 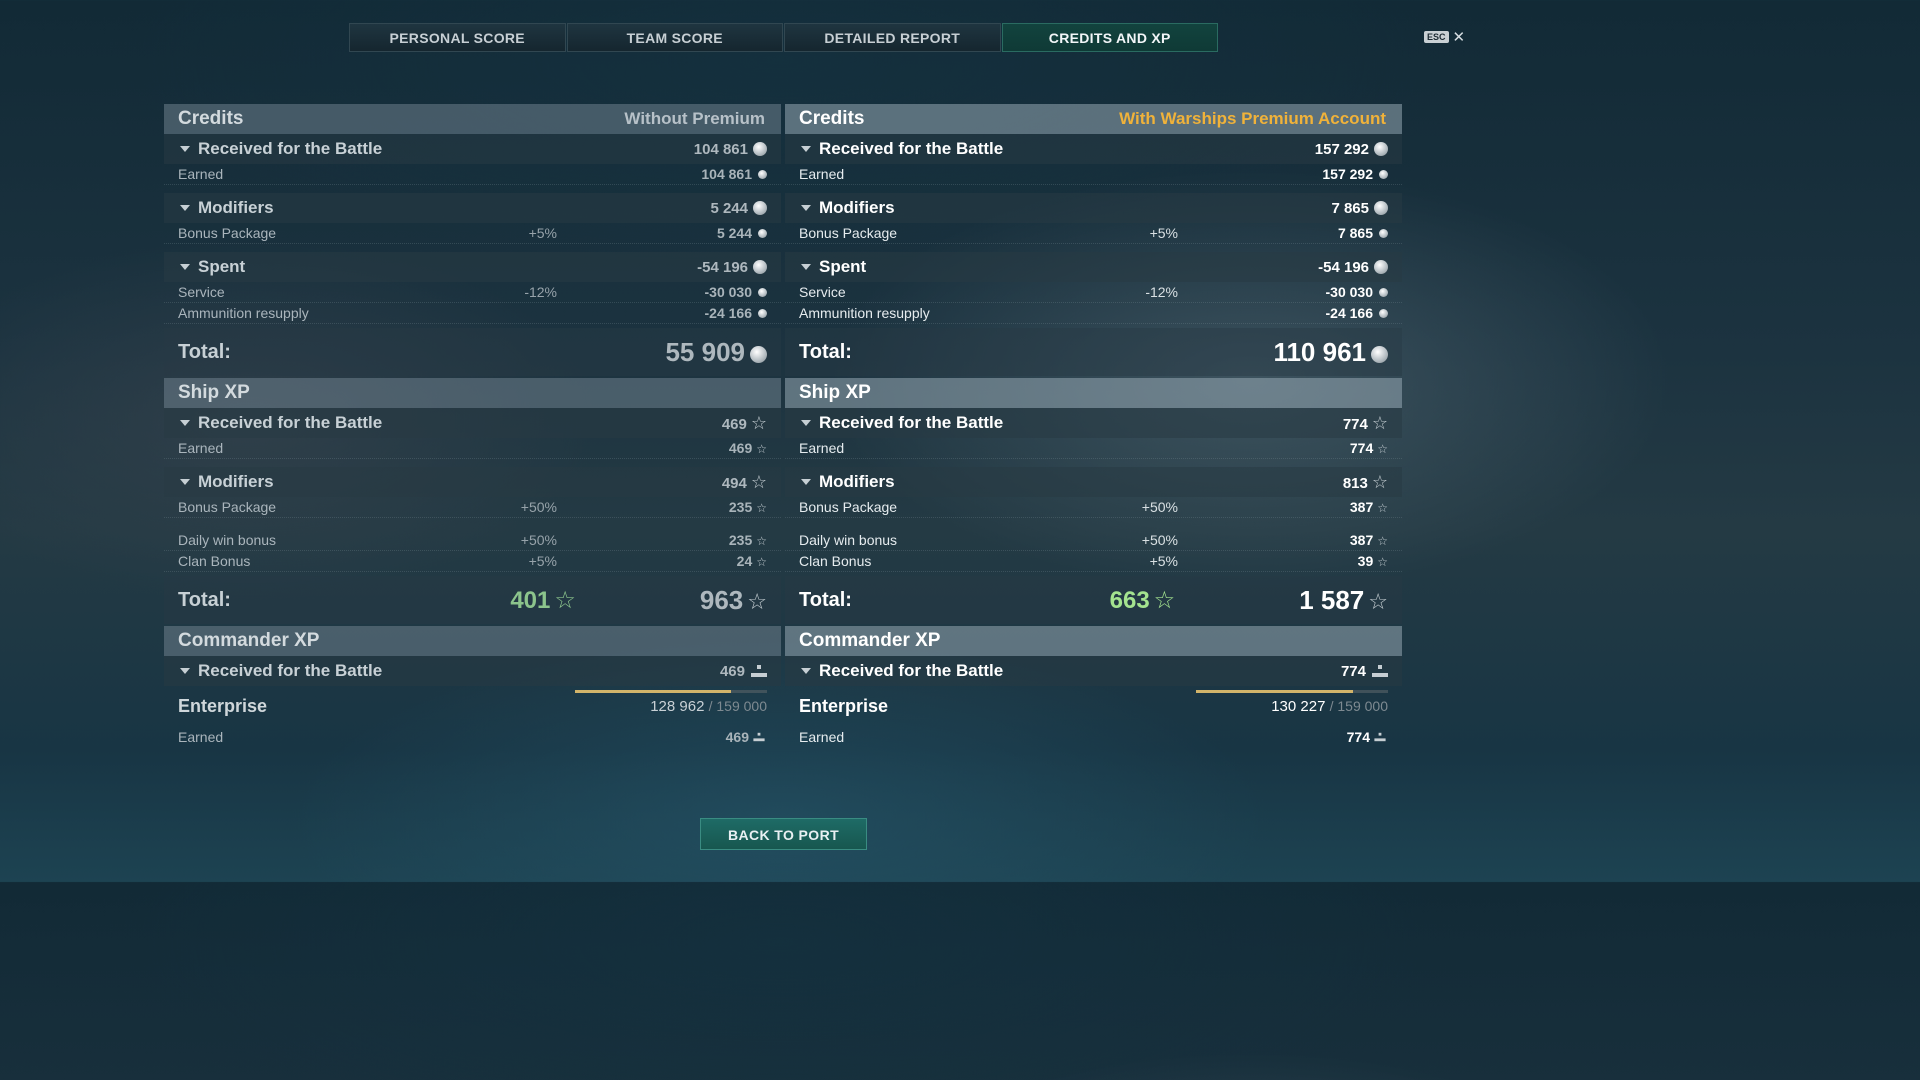 I want to click on credits-received-group: Received for the Battle 104 861, so click(x=472, y=149).